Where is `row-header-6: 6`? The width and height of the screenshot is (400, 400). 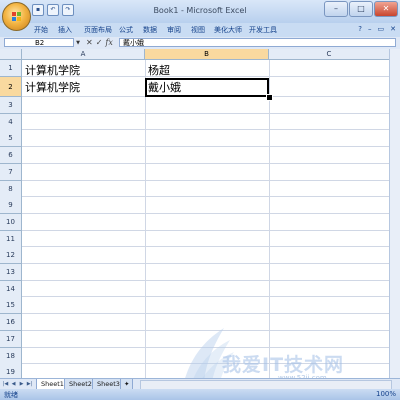 row-header-6: 6 is located at coordinates (11, 155).